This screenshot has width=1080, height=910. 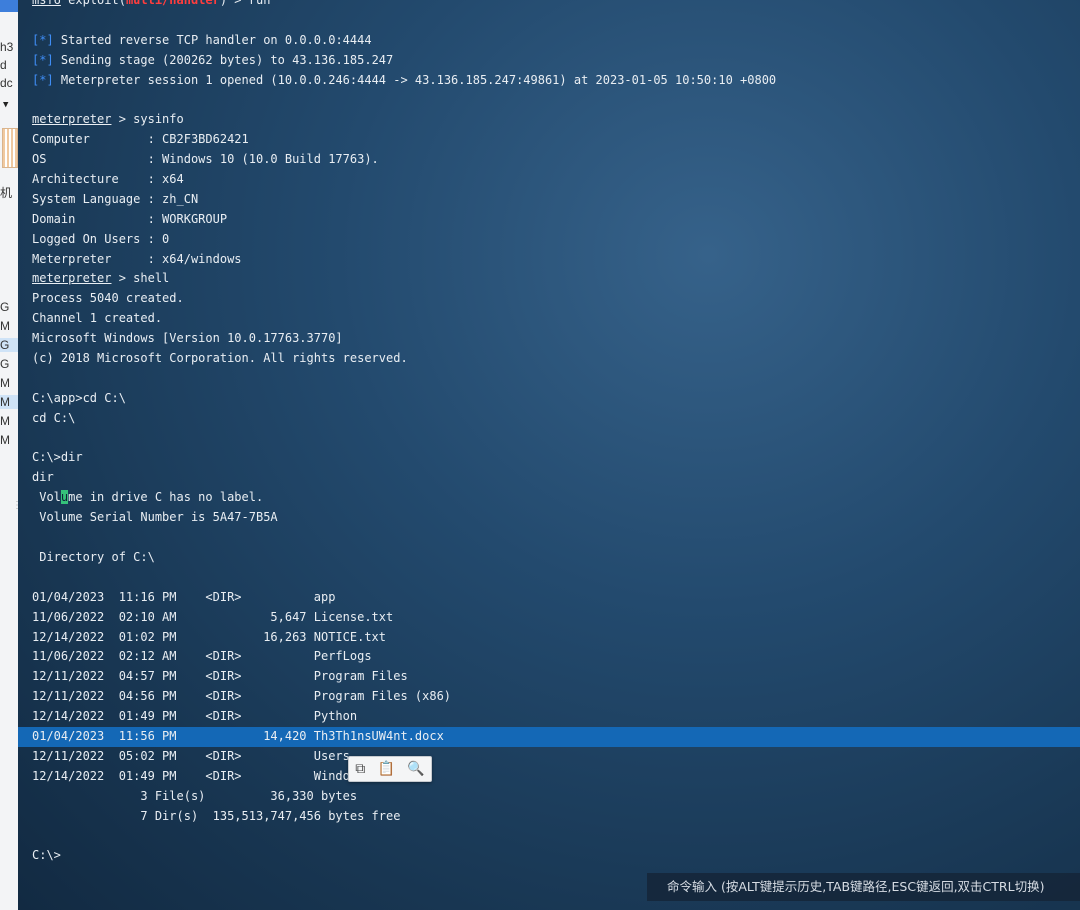 What do you see at coordinates (140, 278) in the screenshot?
I see `terminal-text: > shell` at bounding box center [140, 278].